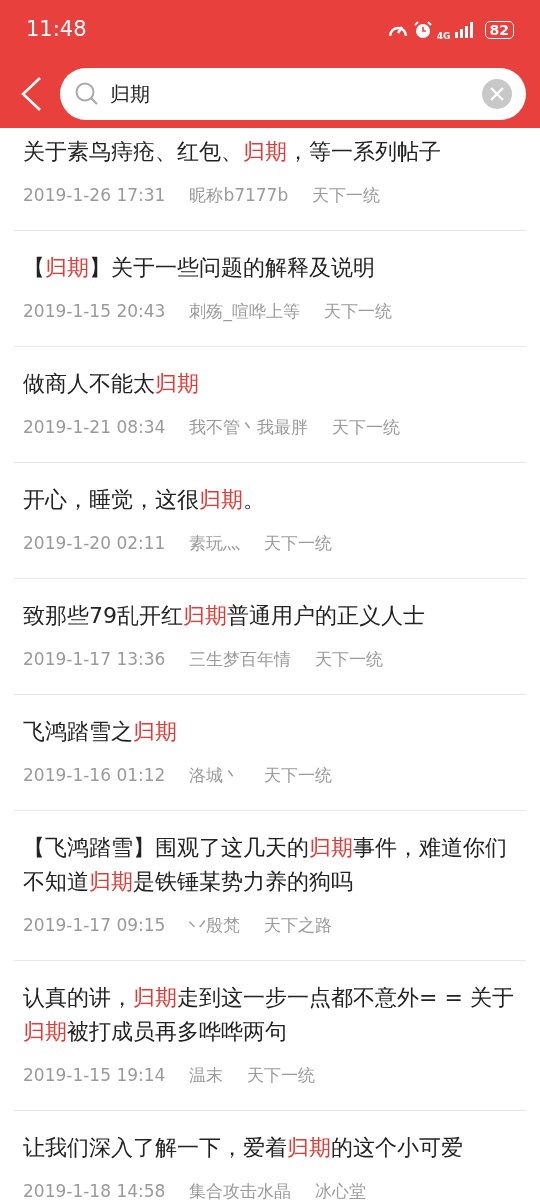 The width and height of the screenshot is (540, 1200). What do you see at coordinates (244, 311) in the screenshot?
I see `post-author: 刺殇_喧哗上等` at bounding box center [244, 311].